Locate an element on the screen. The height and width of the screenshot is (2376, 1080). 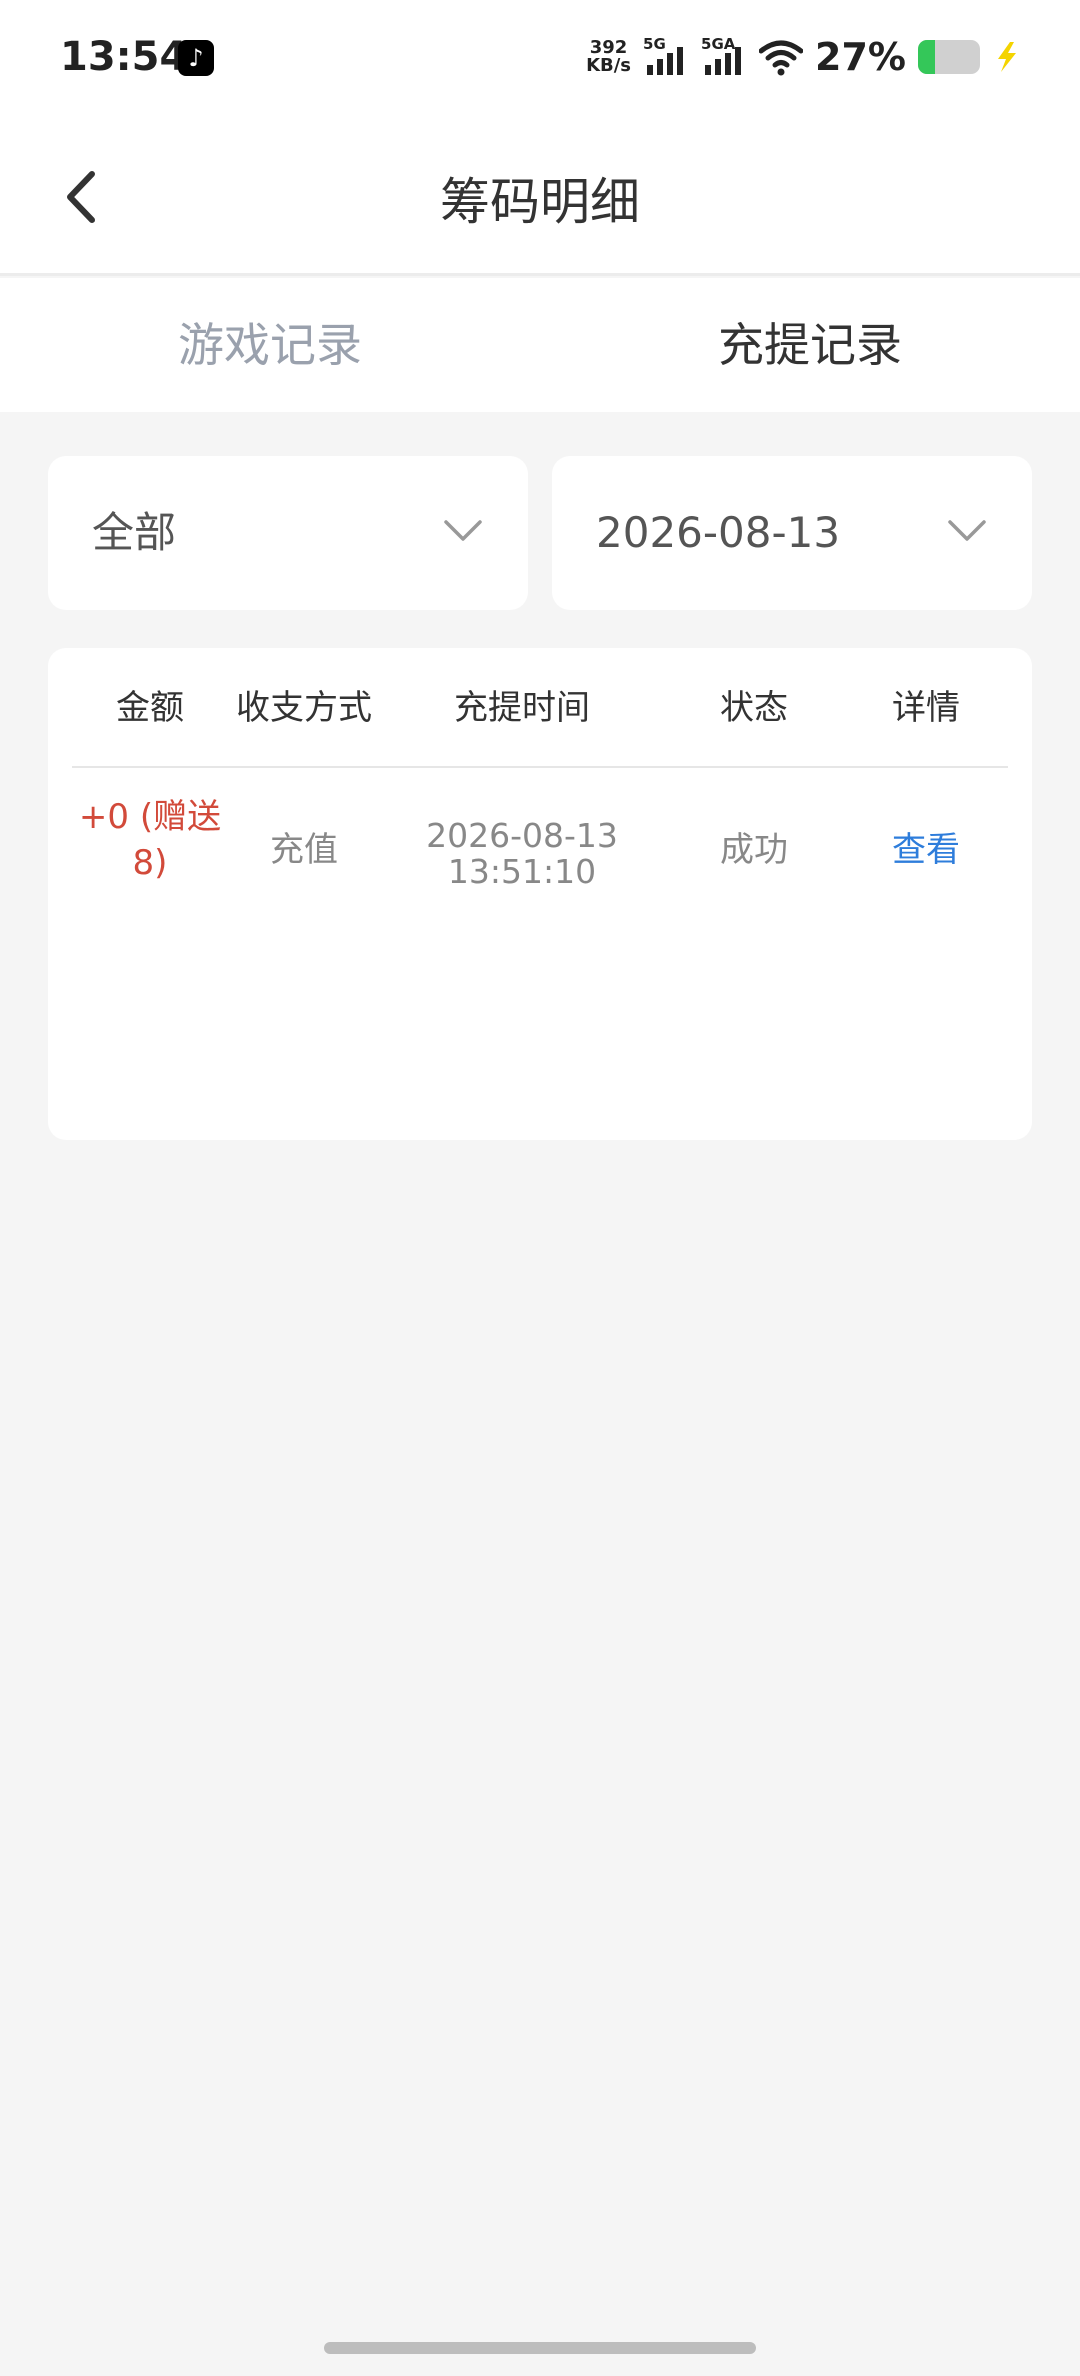
row-amount: +0 (赠送 8) is located at coordinates (150, 840).